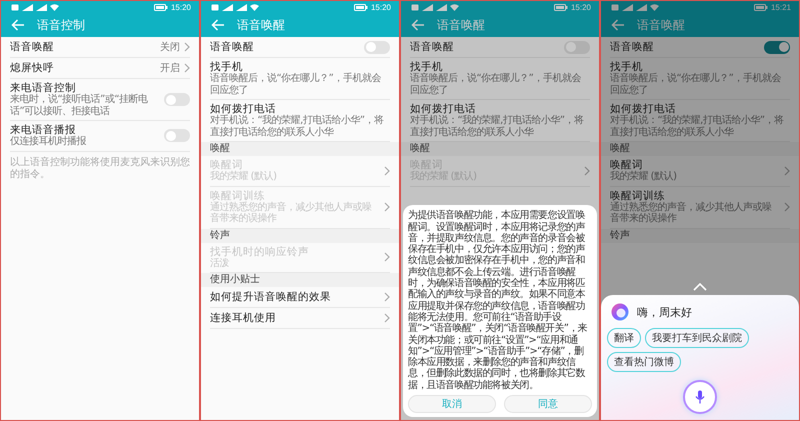 This screenshot has height=421, width=800. I want to click on chevron-up-icon, so click(700, 287).